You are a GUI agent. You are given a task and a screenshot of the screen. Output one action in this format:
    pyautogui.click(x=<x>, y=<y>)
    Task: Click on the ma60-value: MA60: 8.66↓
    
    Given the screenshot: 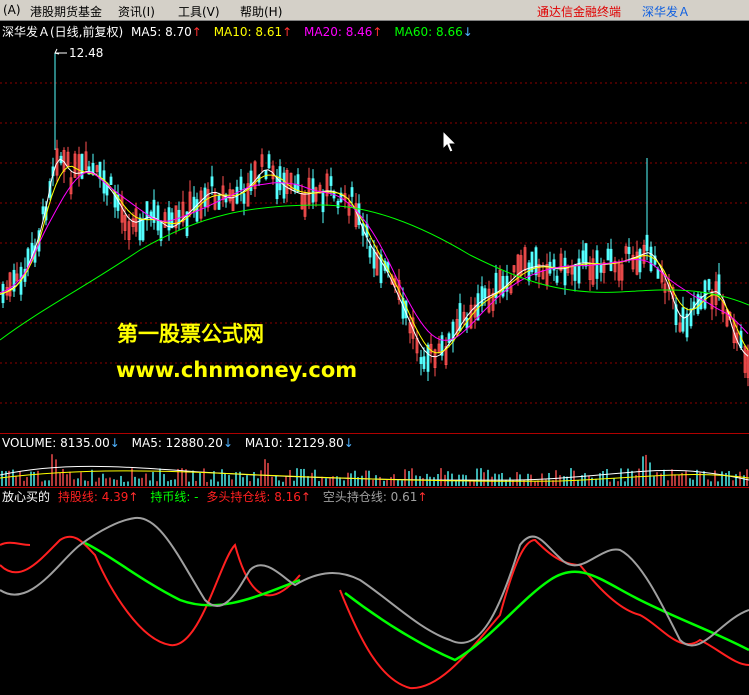 What is the action you would take?
    pyautogui.click(x=433, y=32)
    